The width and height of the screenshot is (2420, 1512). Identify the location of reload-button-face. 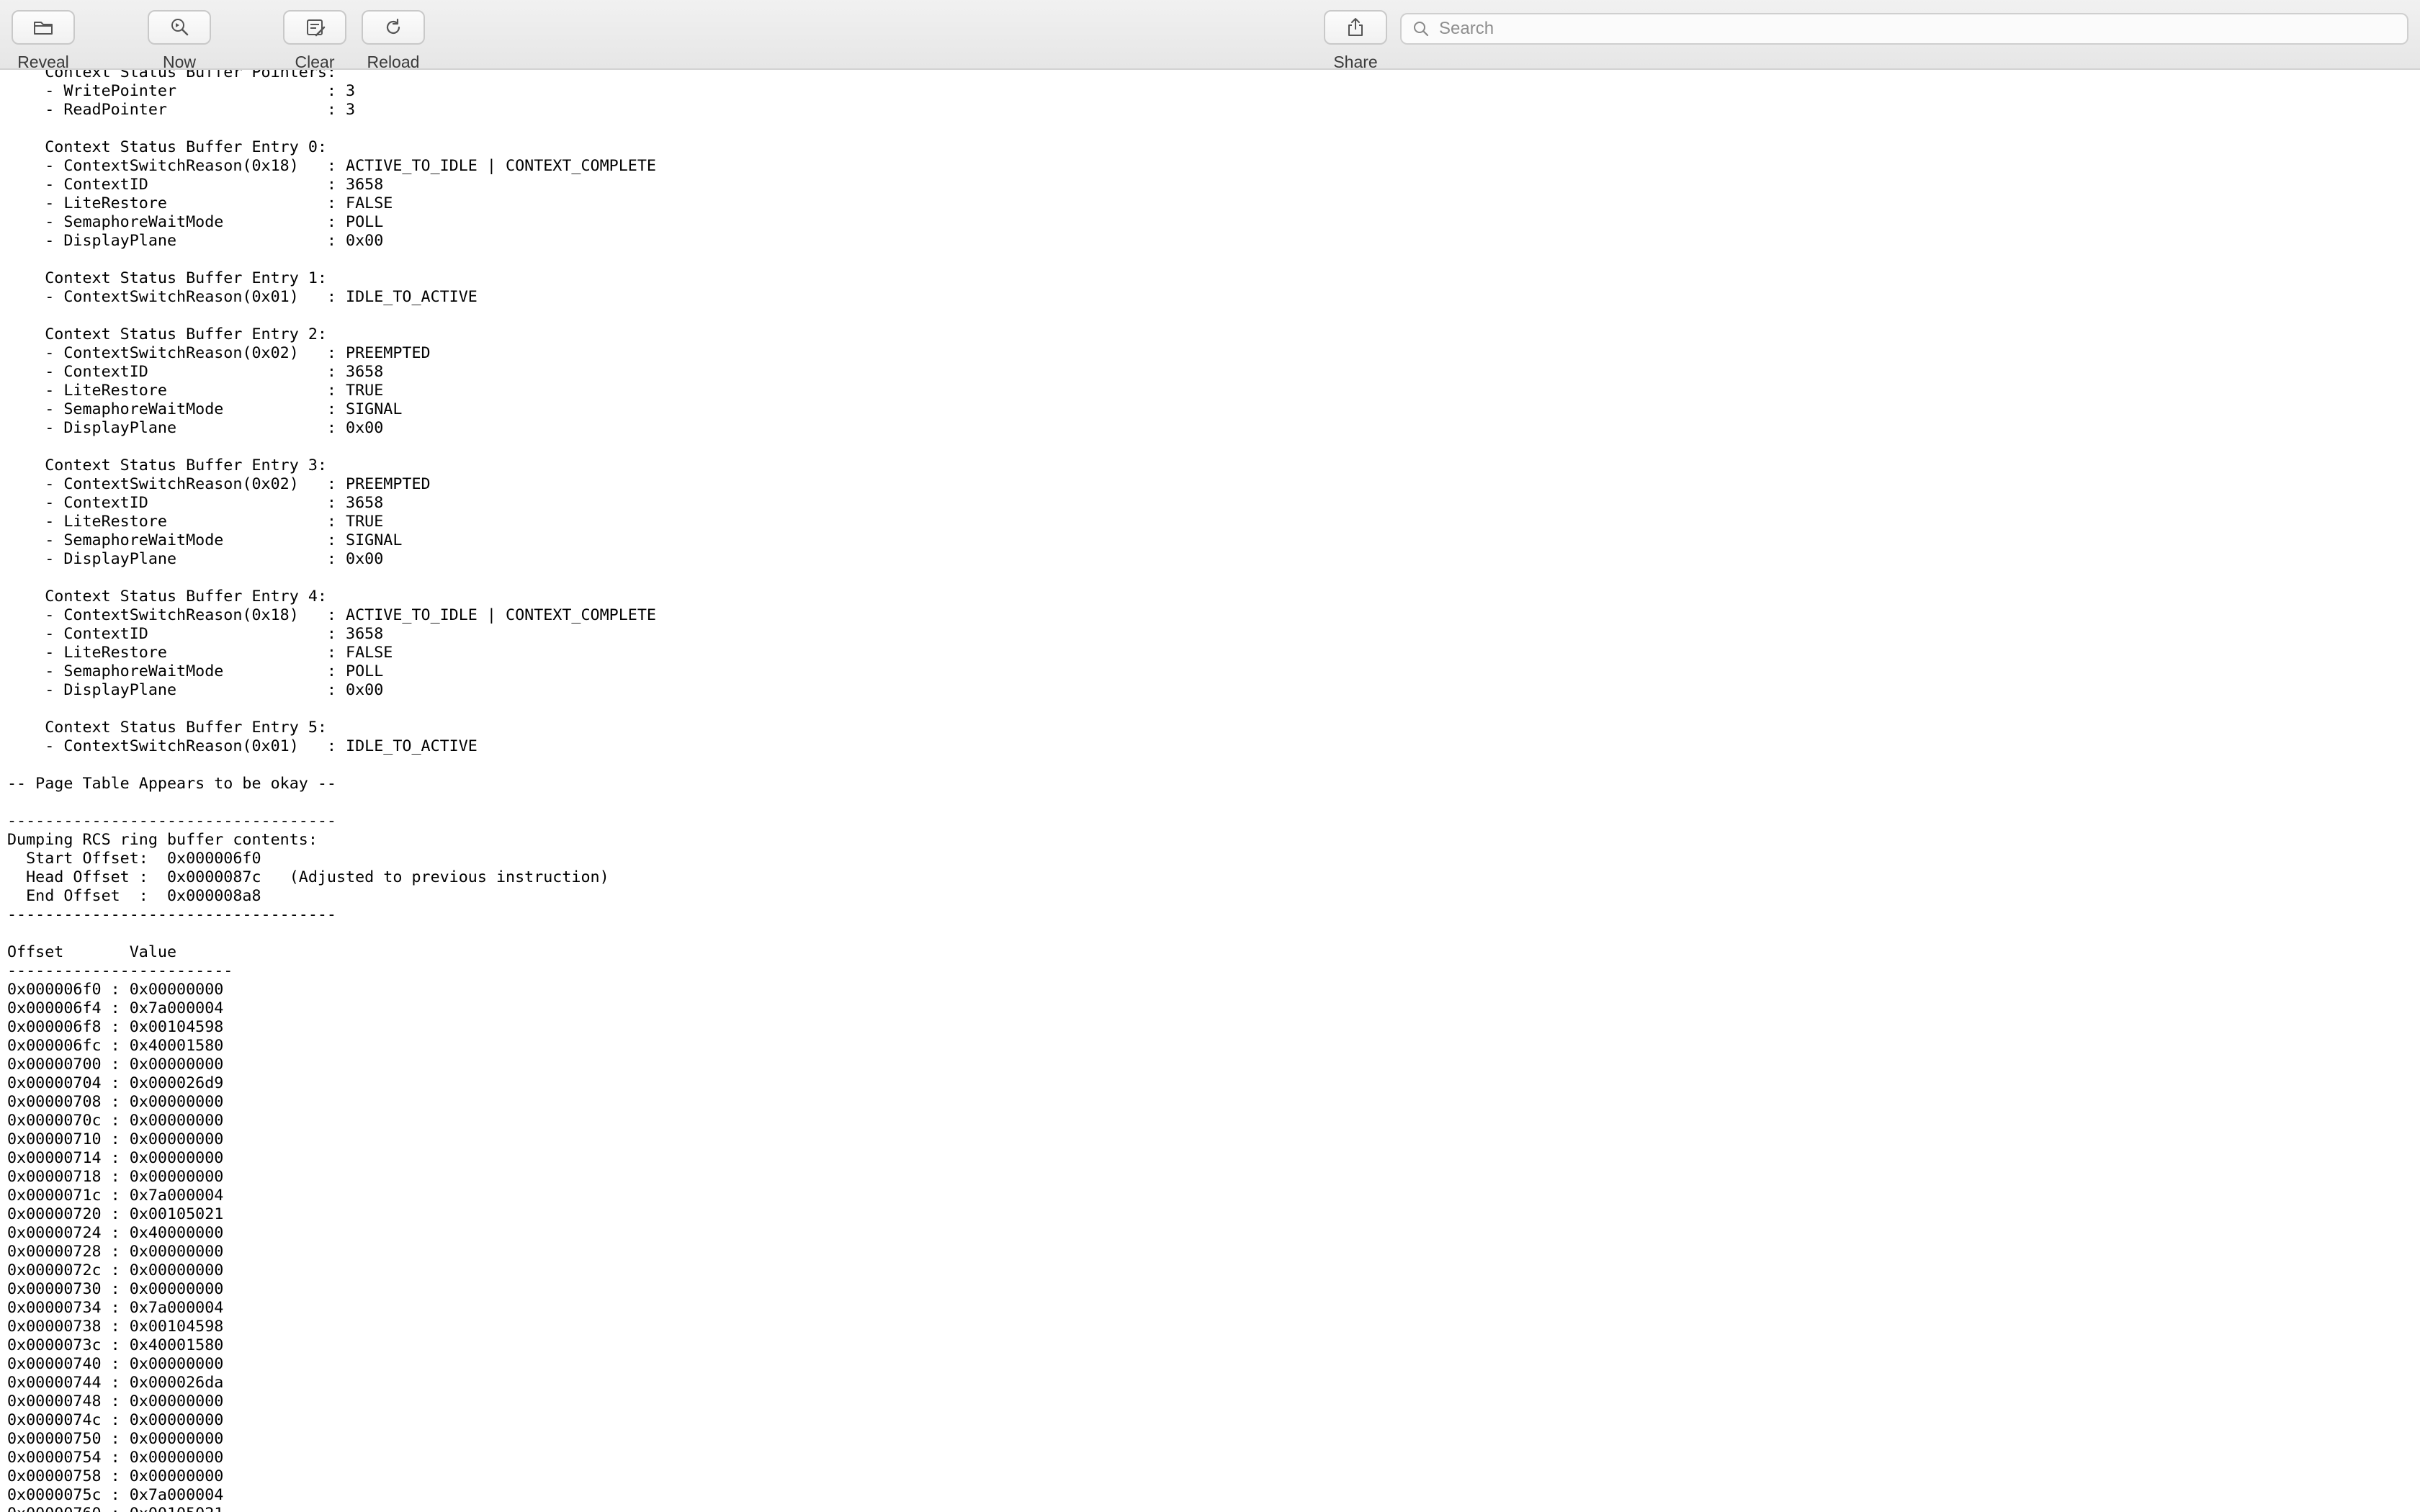
(393, 27).